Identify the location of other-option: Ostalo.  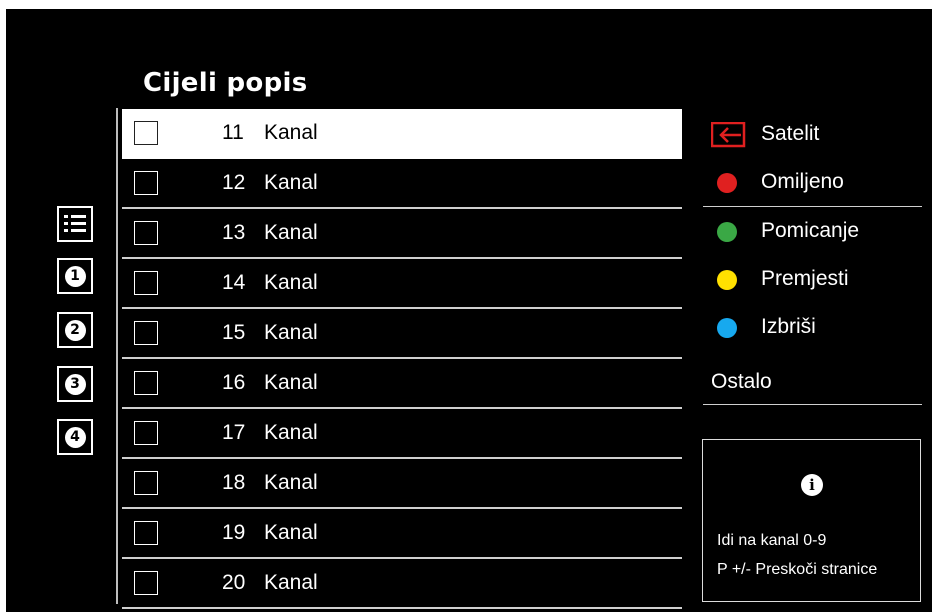
(741, 382).